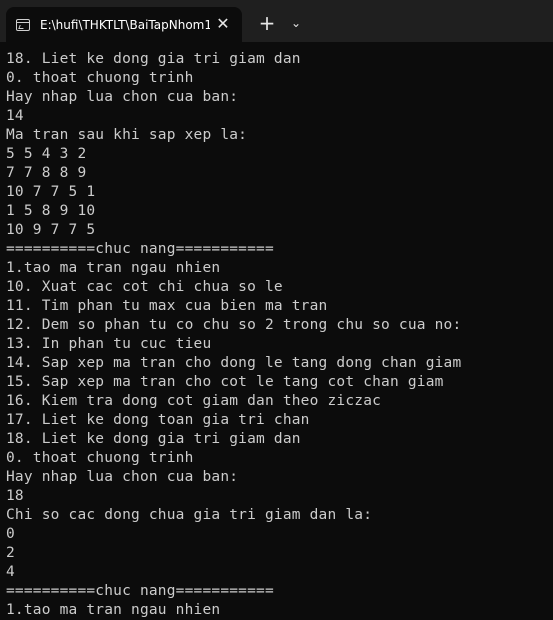  Describe the element at coordinates (46, 173) in the screenshot. I see `console-line: 7 7 8 8 9` at that location.